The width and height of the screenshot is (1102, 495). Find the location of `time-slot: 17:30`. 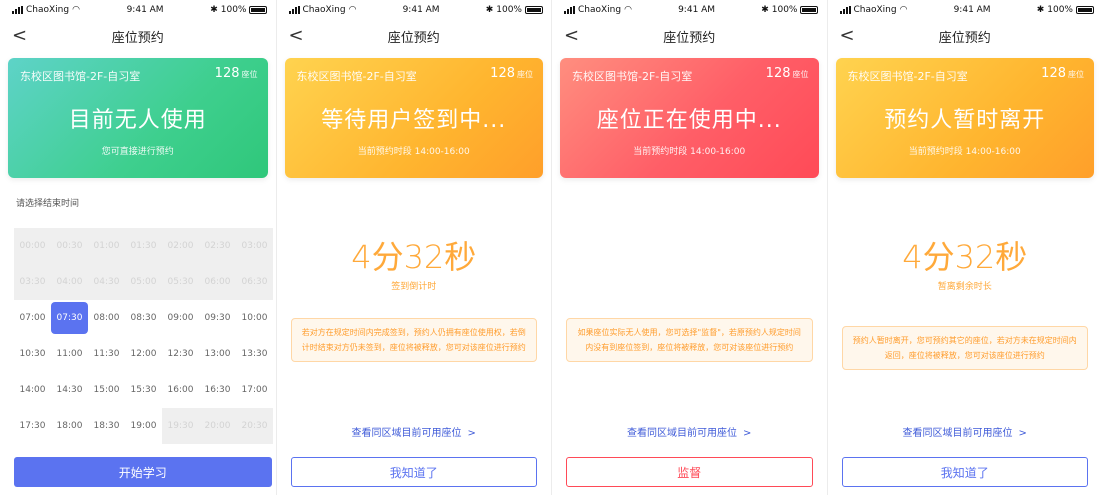

time-slot: 17:30 is located at coordinates (32, 426).